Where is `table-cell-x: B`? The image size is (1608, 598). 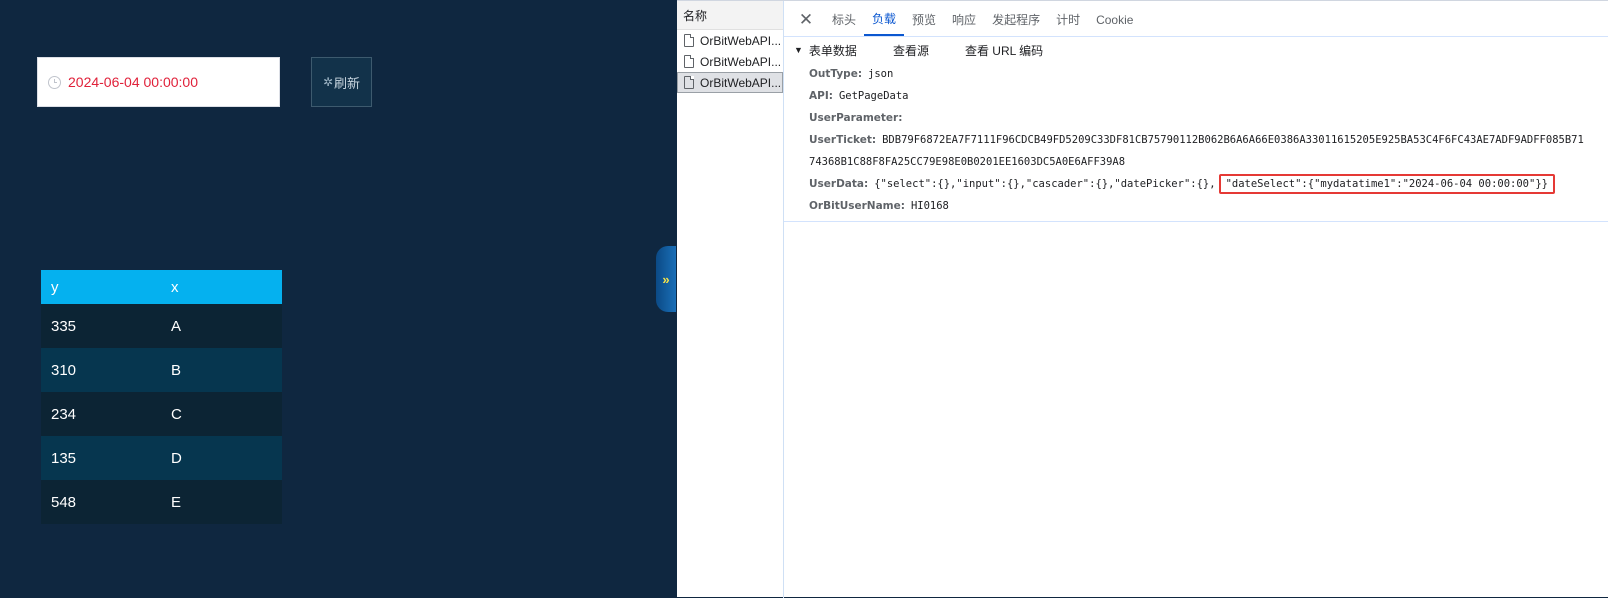
table-cell-x: B is located at coordinates (221, 370).